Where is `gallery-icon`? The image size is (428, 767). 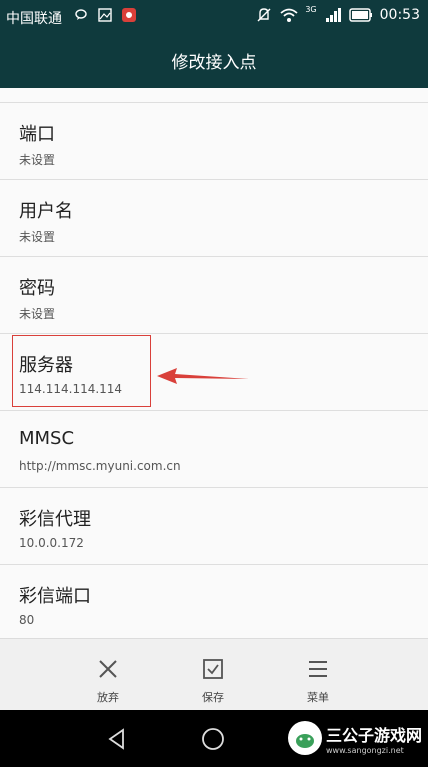
gallery-icon is located at coordinates (105, 15).